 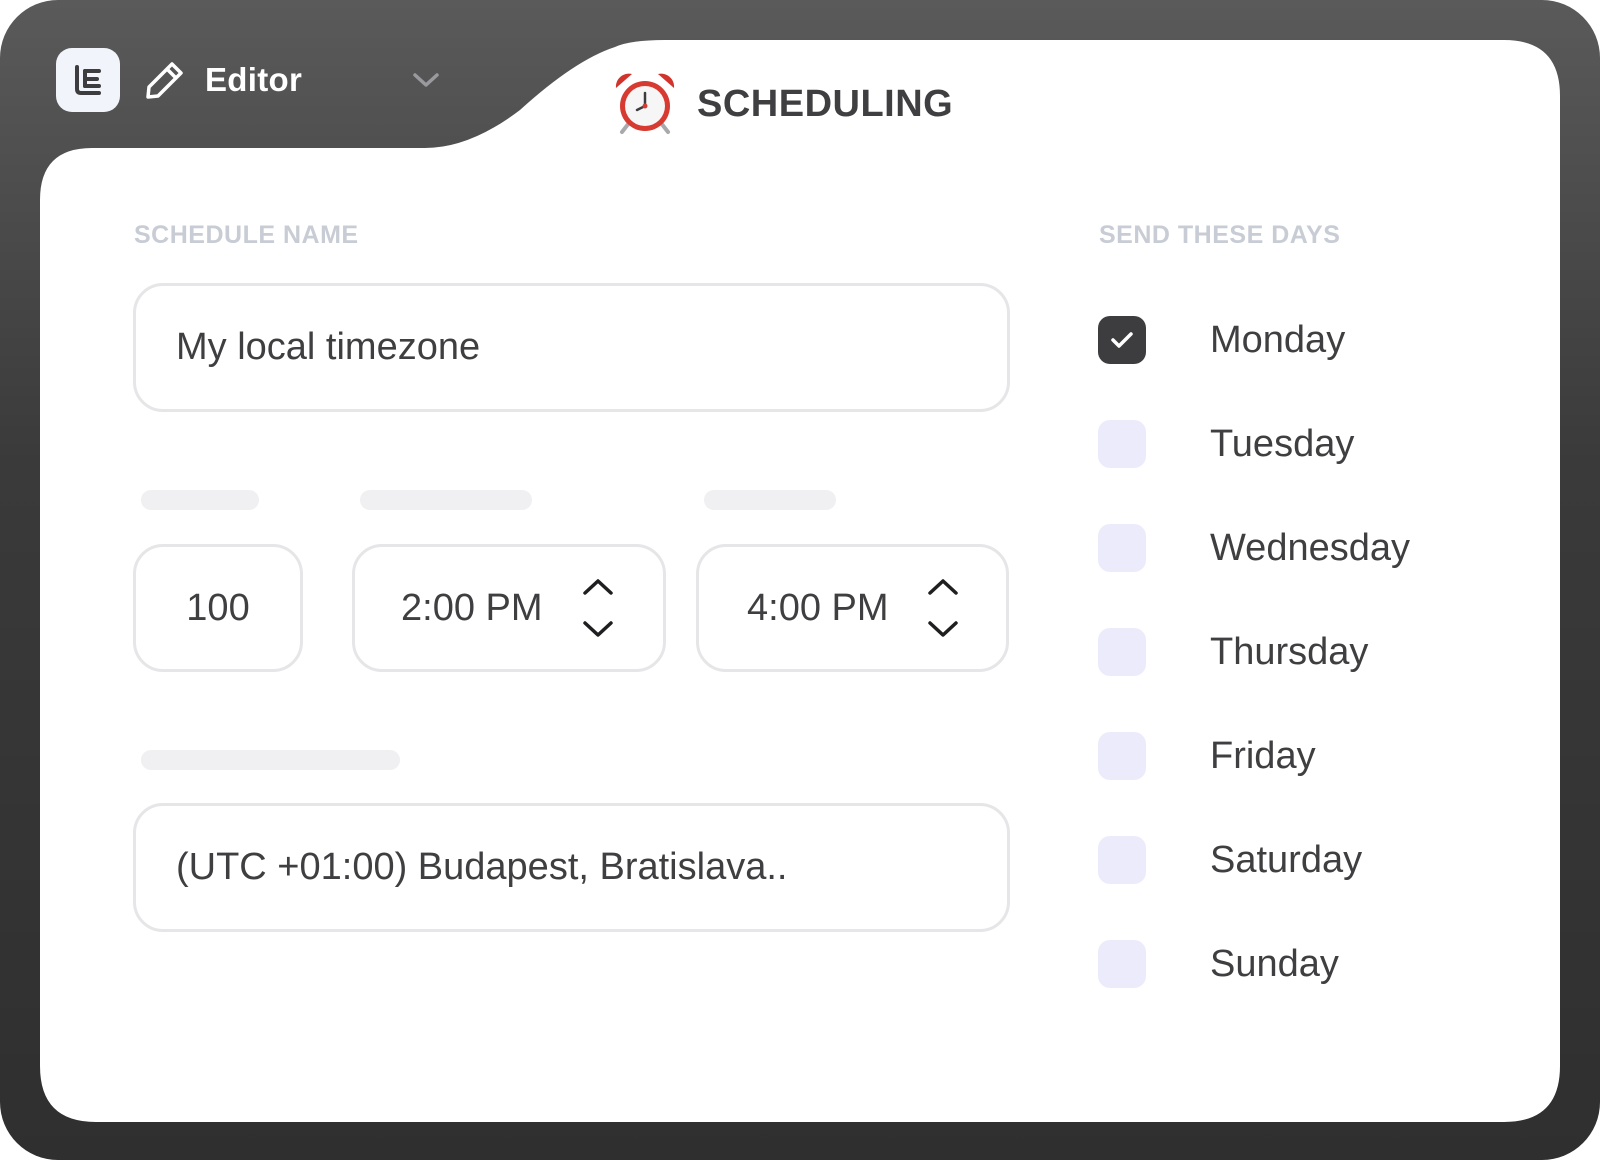 I want to click on day-row-wednesday: Wednesday, so click(x=1254, y=548).